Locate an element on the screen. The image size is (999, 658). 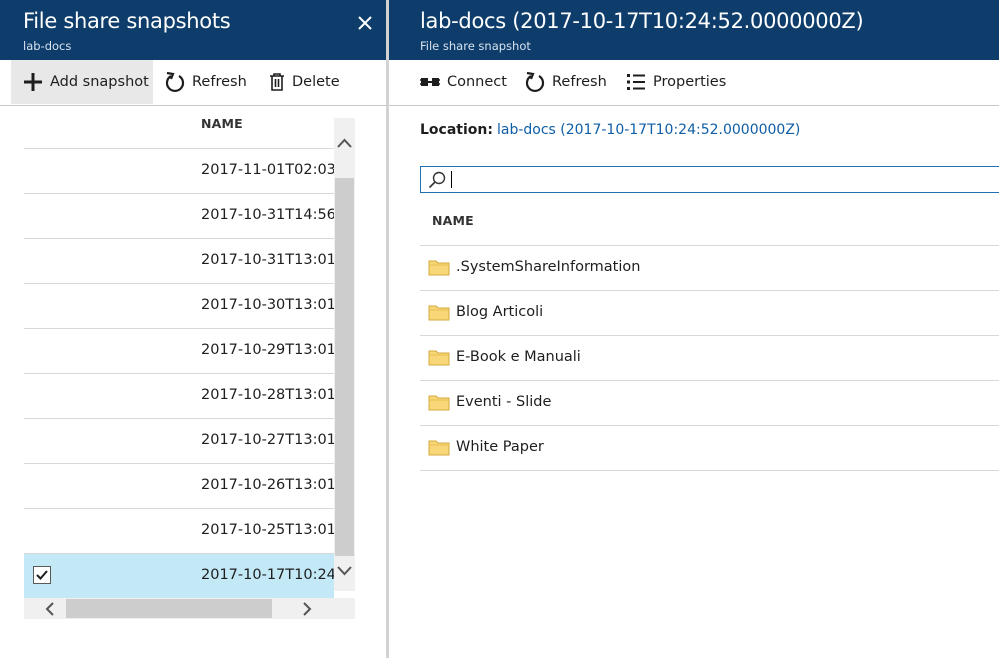
add-snapshot-button: Add snapshot is located at coordinates (82, 82).